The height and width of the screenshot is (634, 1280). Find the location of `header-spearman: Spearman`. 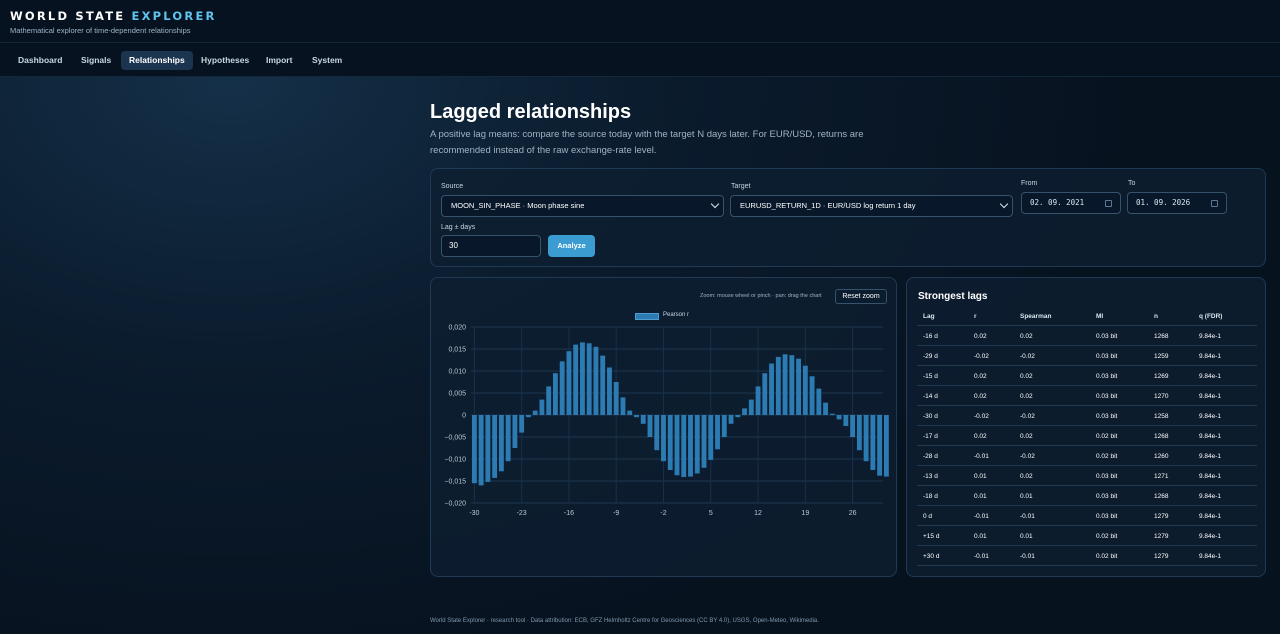

header-spearman: Spearman is located at coordinates (1036, 316).